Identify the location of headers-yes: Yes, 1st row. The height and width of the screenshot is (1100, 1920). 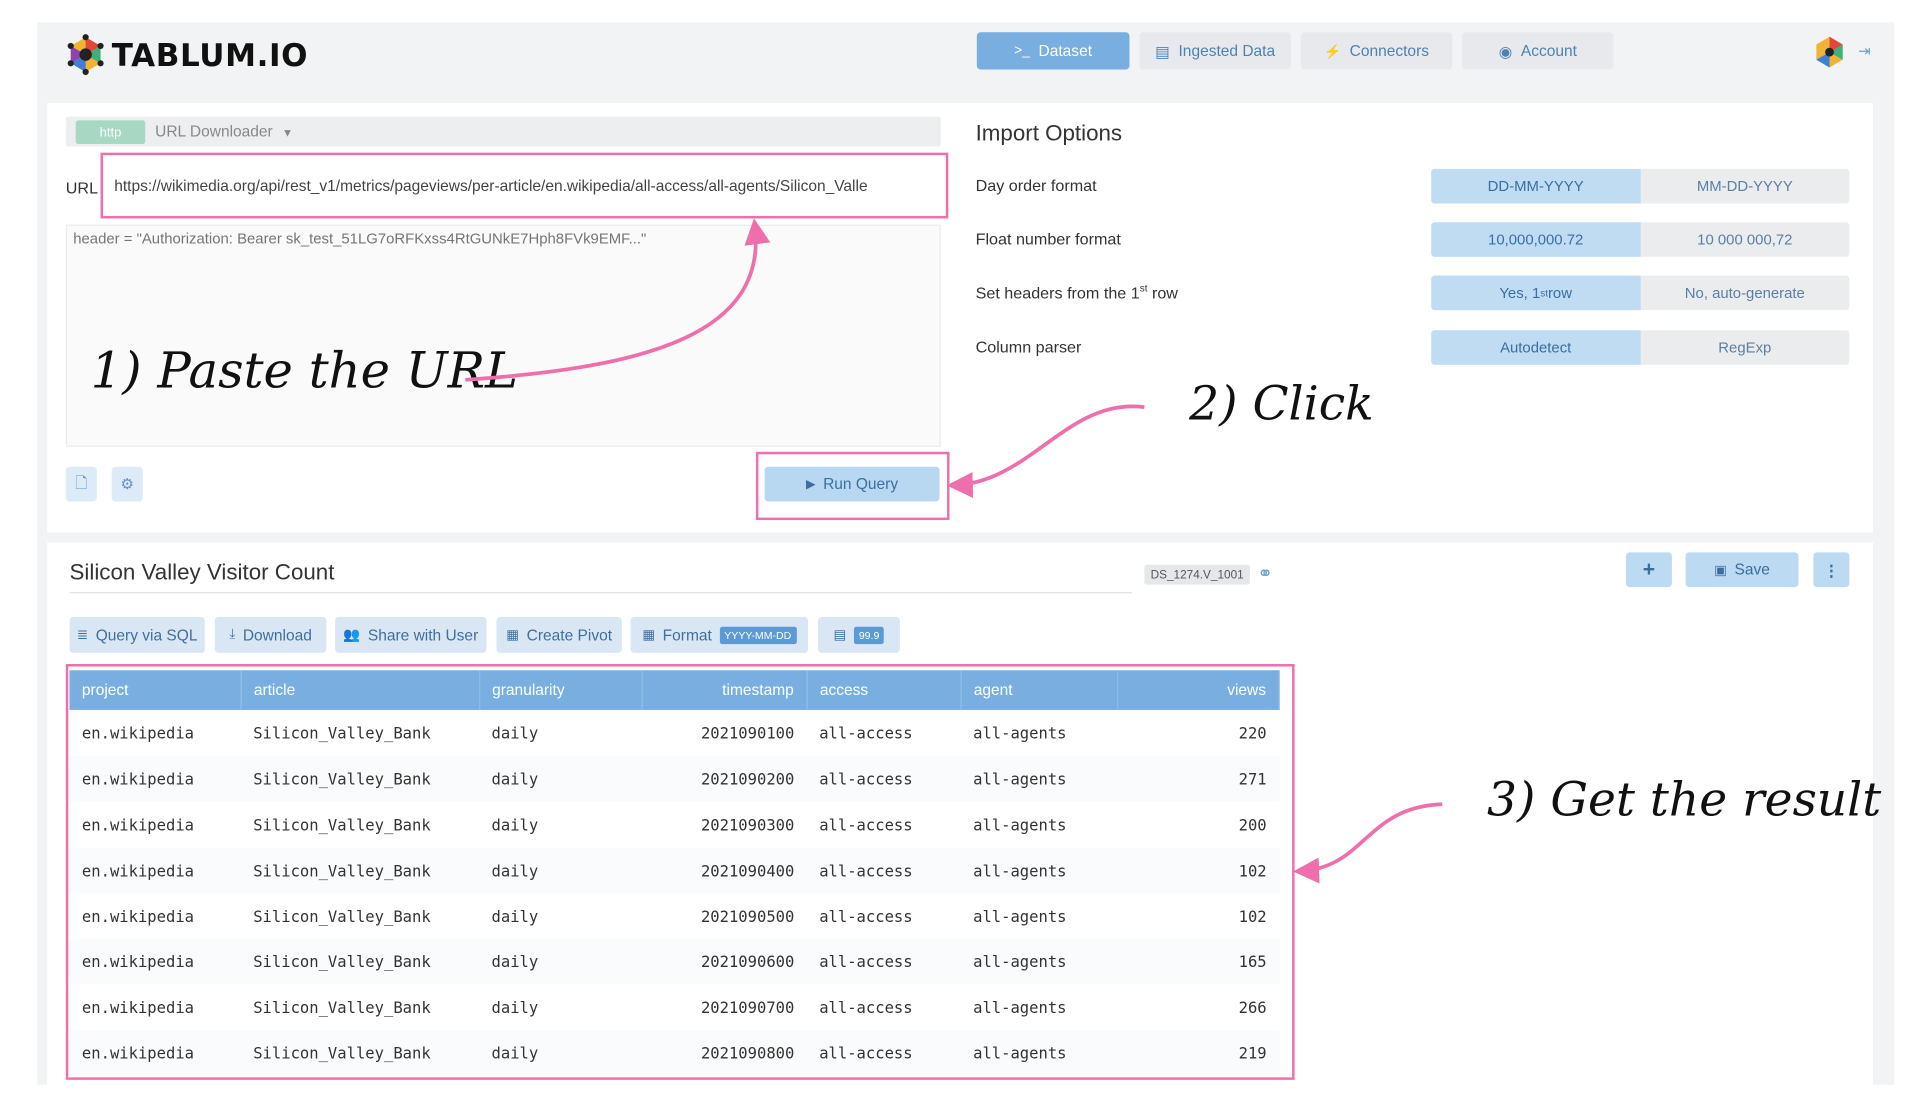
(1536, 293).